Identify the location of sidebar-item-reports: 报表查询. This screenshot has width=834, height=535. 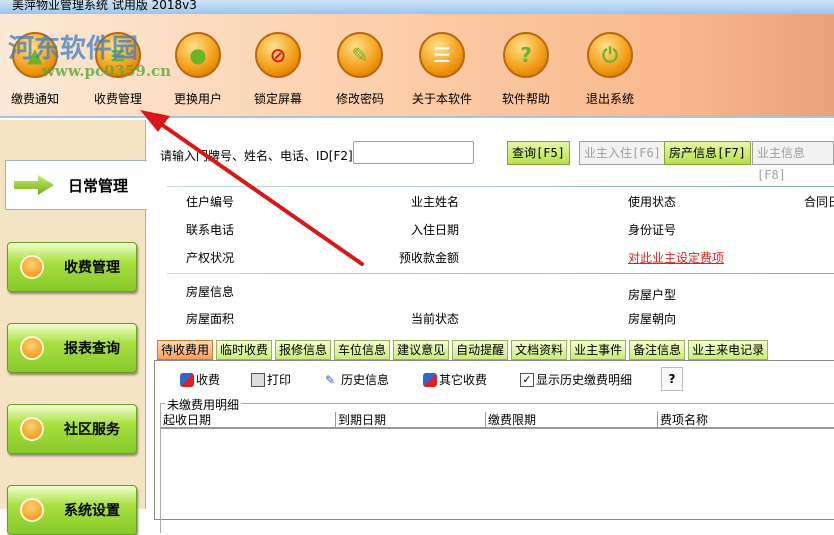
(72, 348).